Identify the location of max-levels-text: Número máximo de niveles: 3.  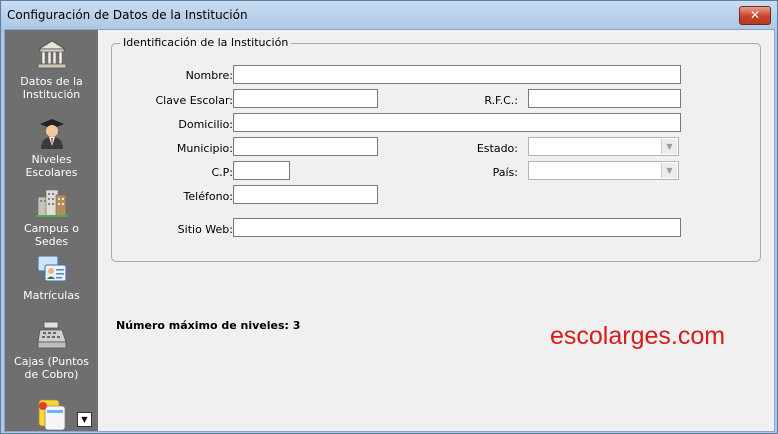
(208, 325).